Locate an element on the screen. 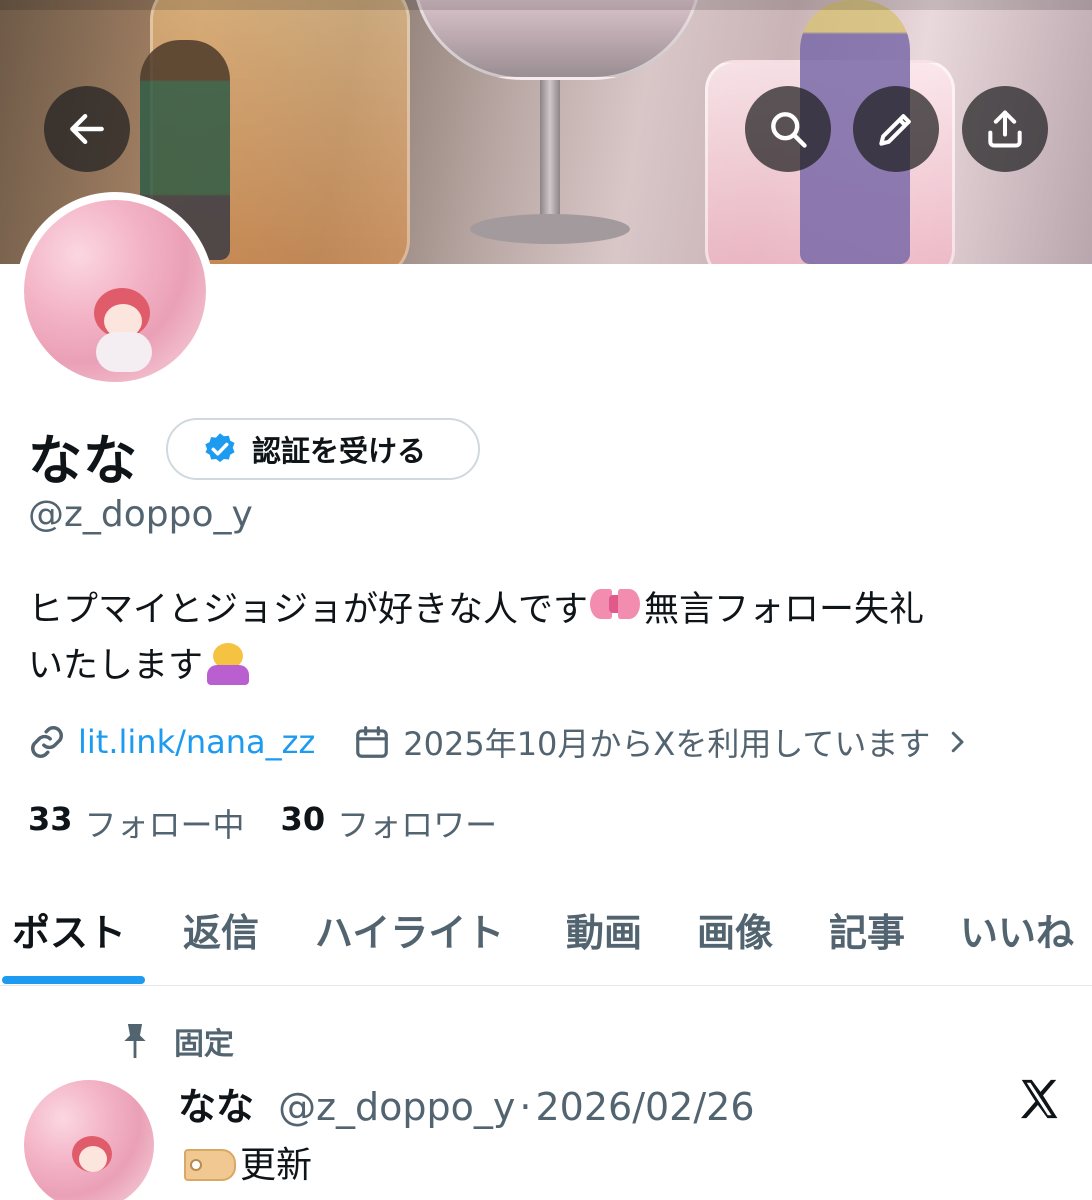  pinned-indicator: 固定 is located at coordinates (176, 1041).